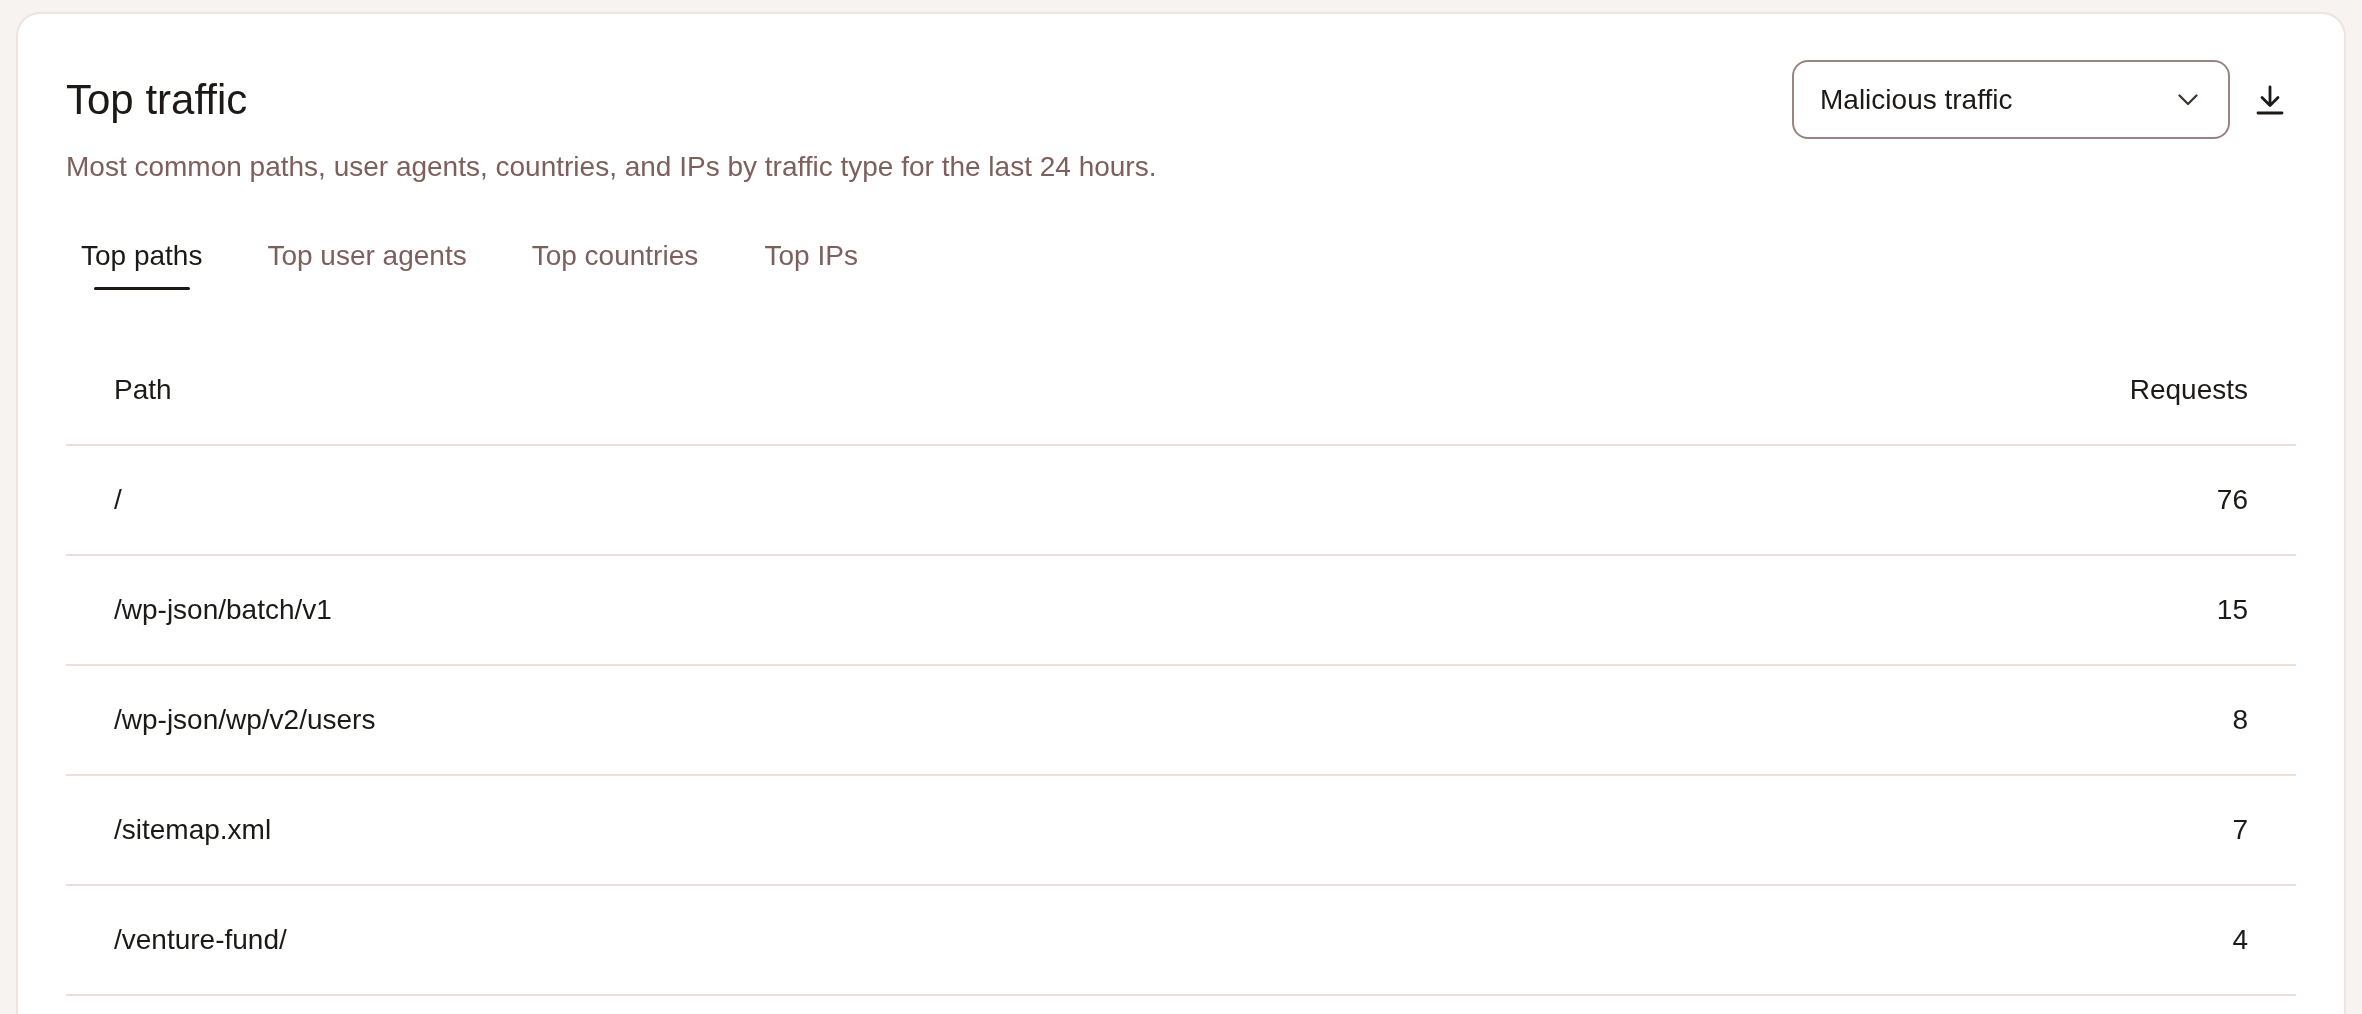 Image resolution: width=2362 pixels, height=1014 pixels. I want to click on tab: Top paths, so click(142, 263).